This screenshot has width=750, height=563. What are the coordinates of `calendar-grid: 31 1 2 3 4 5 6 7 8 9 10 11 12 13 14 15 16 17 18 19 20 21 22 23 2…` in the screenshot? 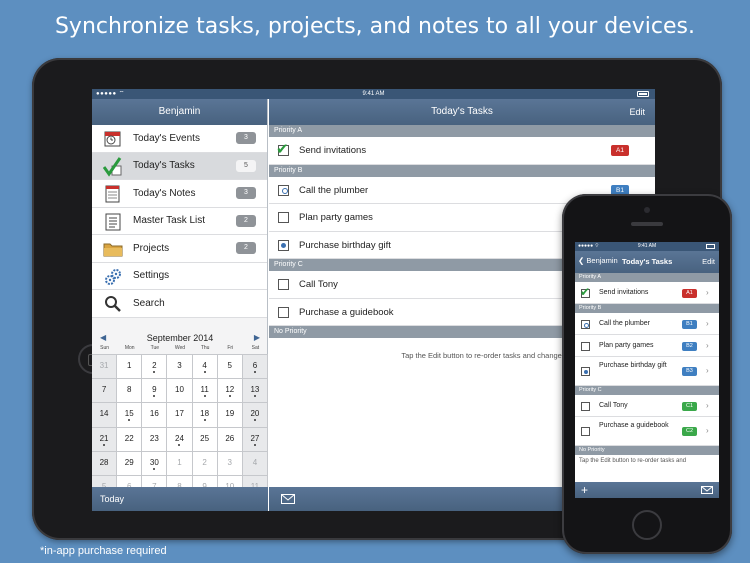 It's located at (180, 427).